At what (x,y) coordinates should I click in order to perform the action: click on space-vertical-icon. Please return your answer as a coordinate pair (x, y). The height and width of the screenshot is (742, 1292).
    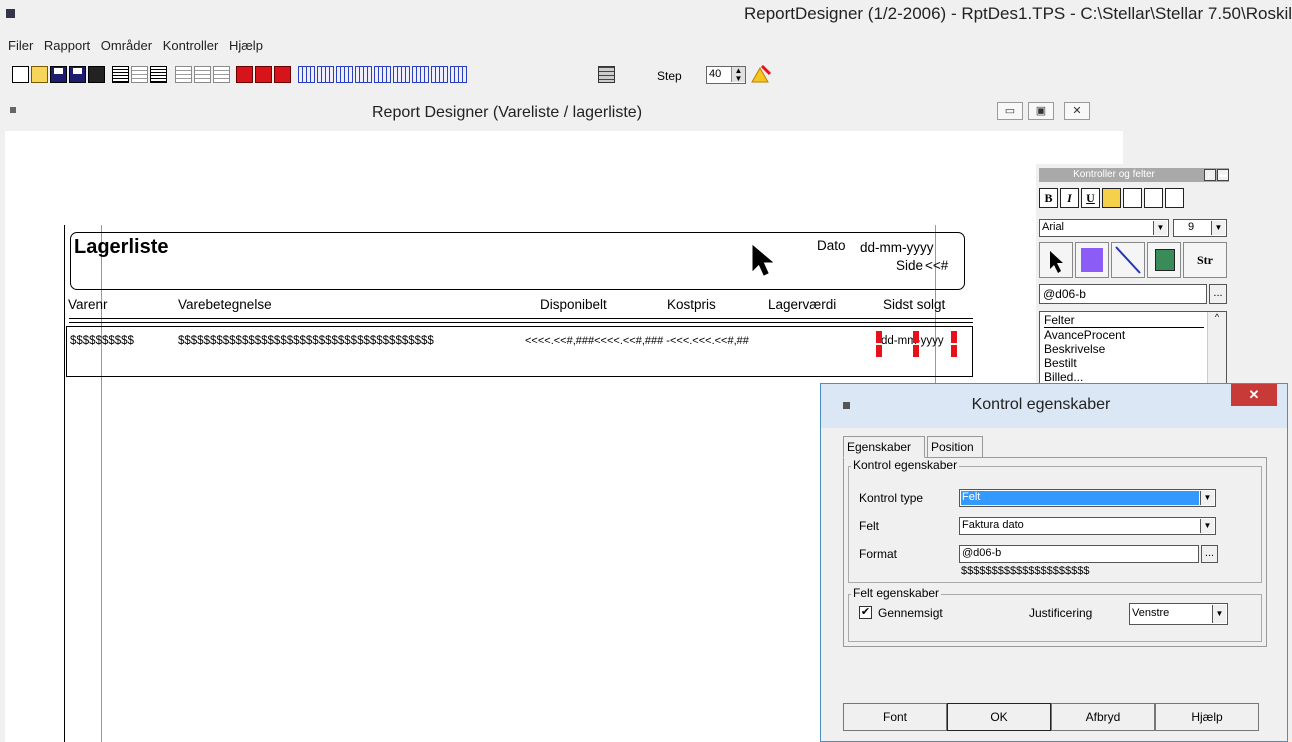
    Looking at the image, I should click on (439, 74).